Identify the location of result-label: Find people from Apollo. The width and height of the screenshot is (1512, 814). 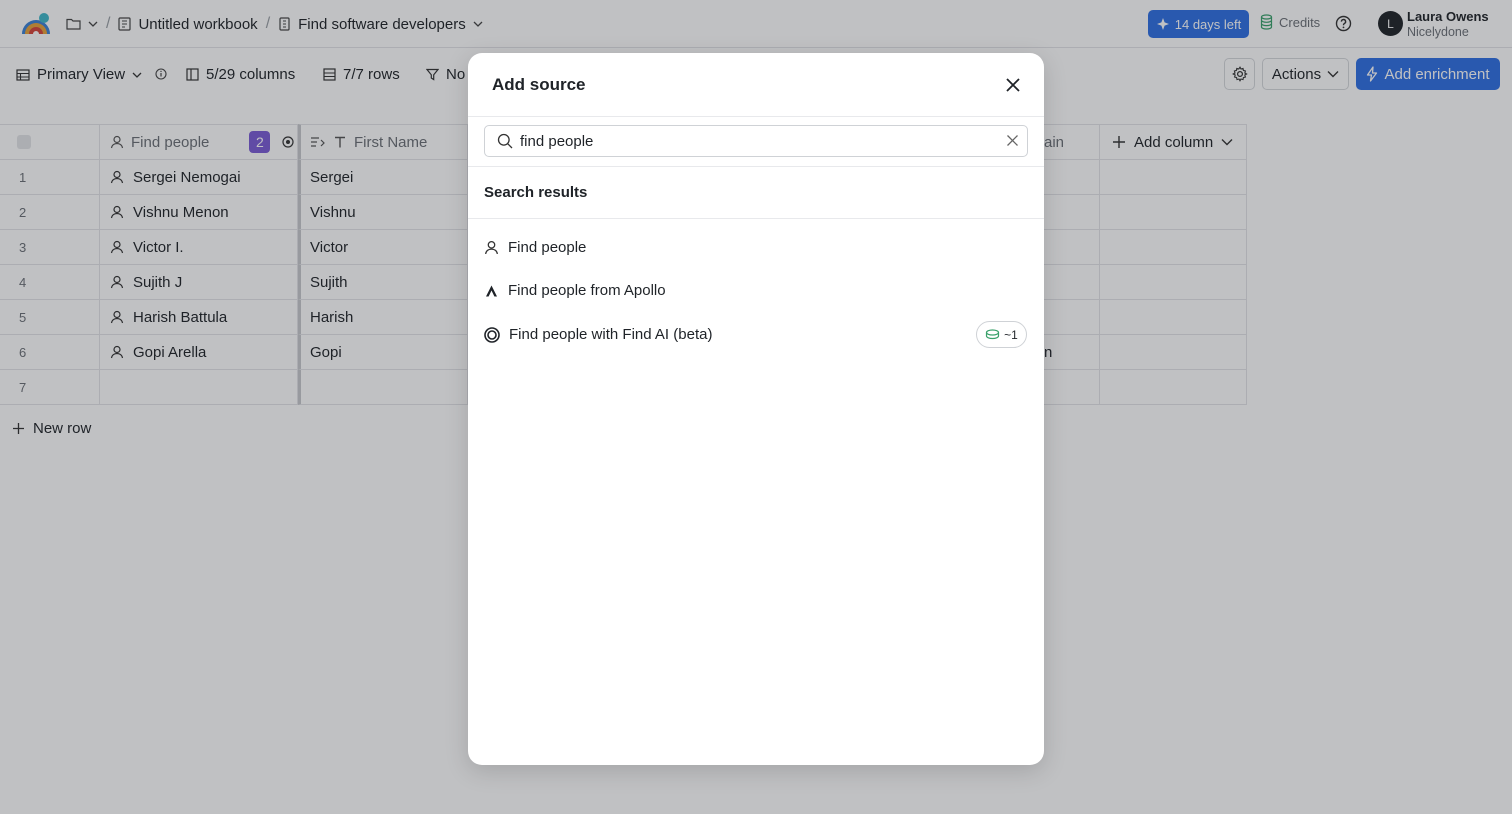
(587, 290).